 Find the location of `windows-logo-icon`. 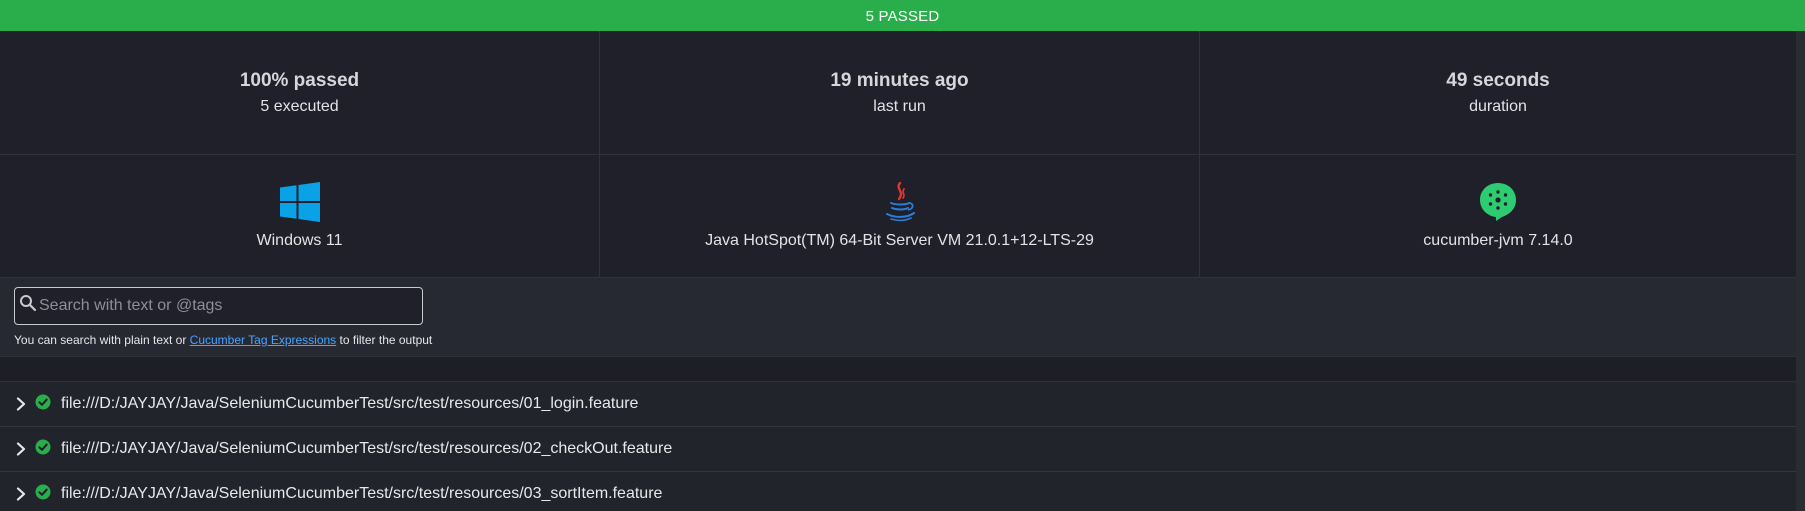

windows-logo-icon is located at coordinates (299, 202).